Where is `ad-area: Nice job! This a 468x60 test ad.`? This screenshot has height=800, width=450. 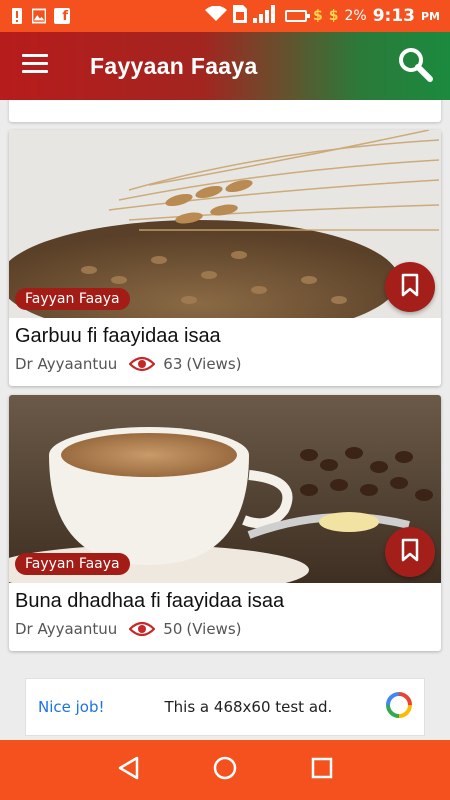
ad-area: Nice job! This a 468x60 test ad. is located at coordinates (225, 706).